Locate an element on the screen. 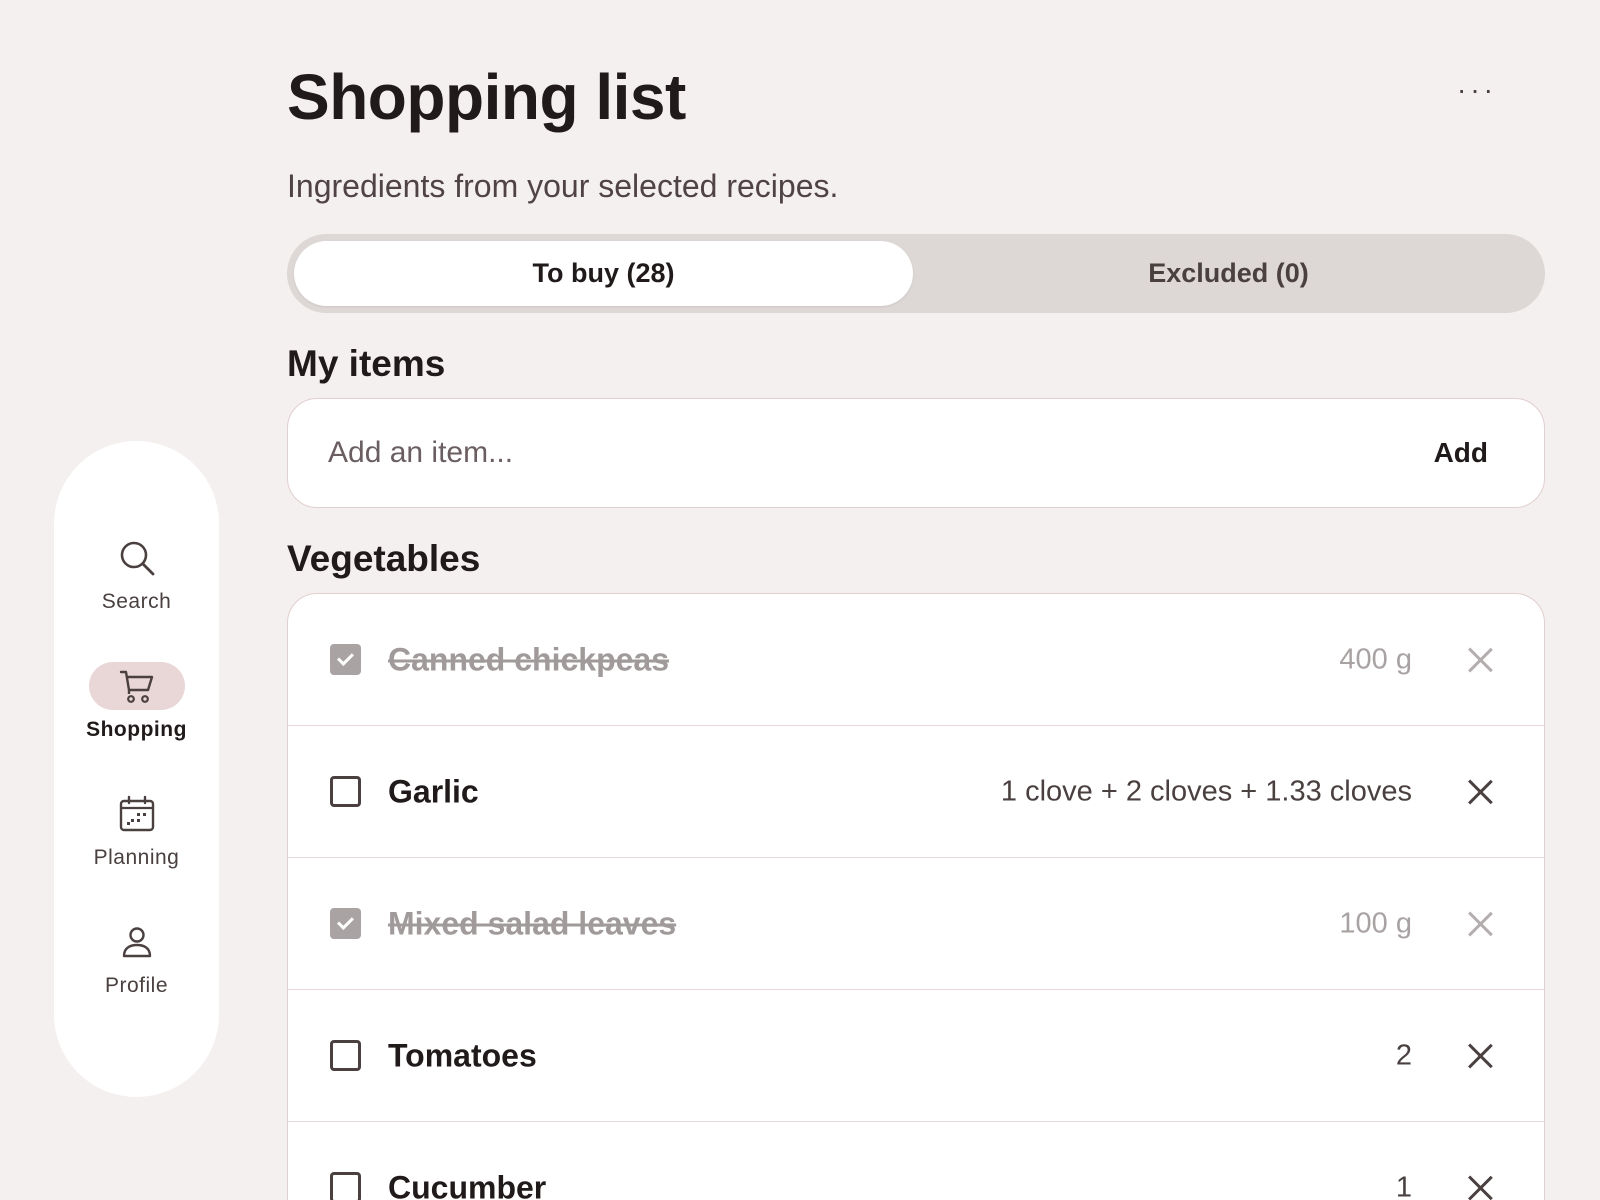 Image resolution: width=1600 pixels, height=1200 pixels. search-icon is located at coordinates (137, 558).